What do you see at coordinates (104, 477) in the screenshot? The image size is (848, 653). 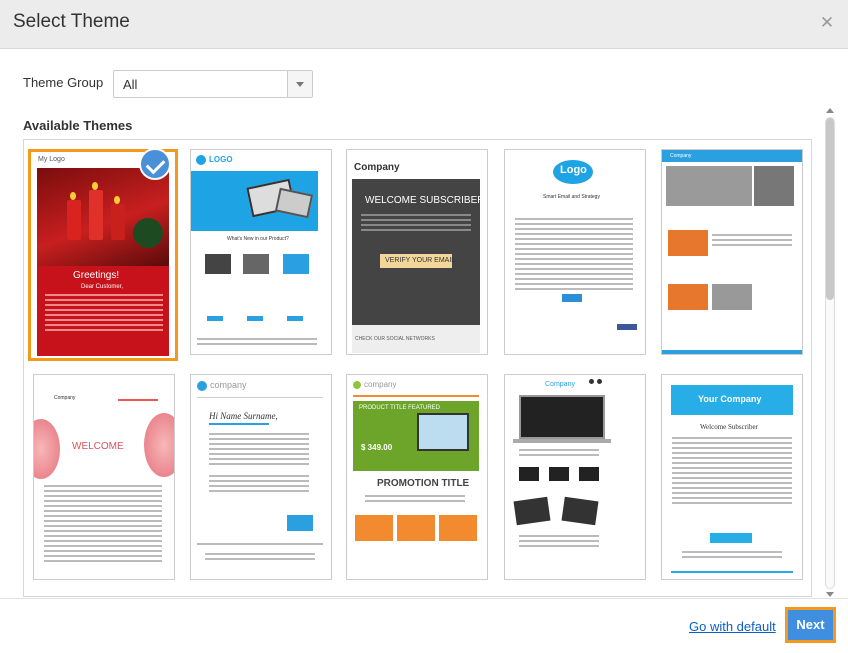 I see `theme-card: Company WELCOME` at bounding box center [104, 477].